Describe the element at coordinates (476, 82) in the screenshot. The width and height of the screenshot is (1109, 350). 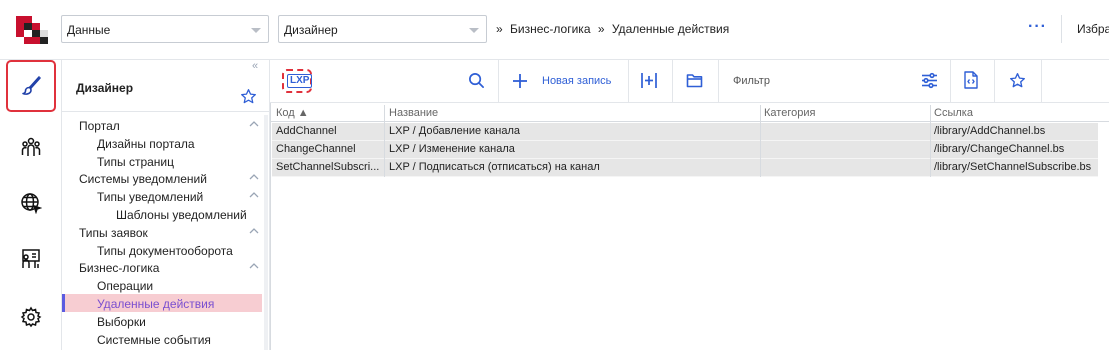
I see `search-icon` at that location.